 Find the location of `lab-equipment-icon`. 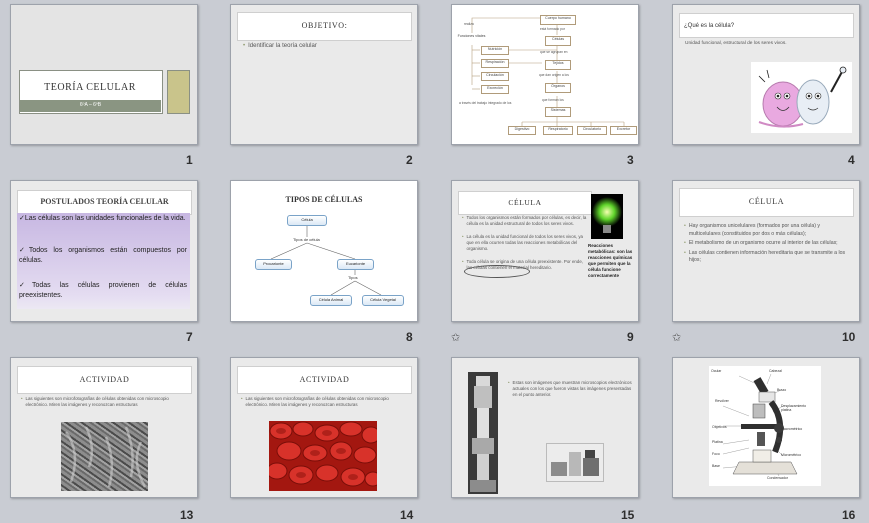

lab-equipment-icon is located at coordinates (575, 463).